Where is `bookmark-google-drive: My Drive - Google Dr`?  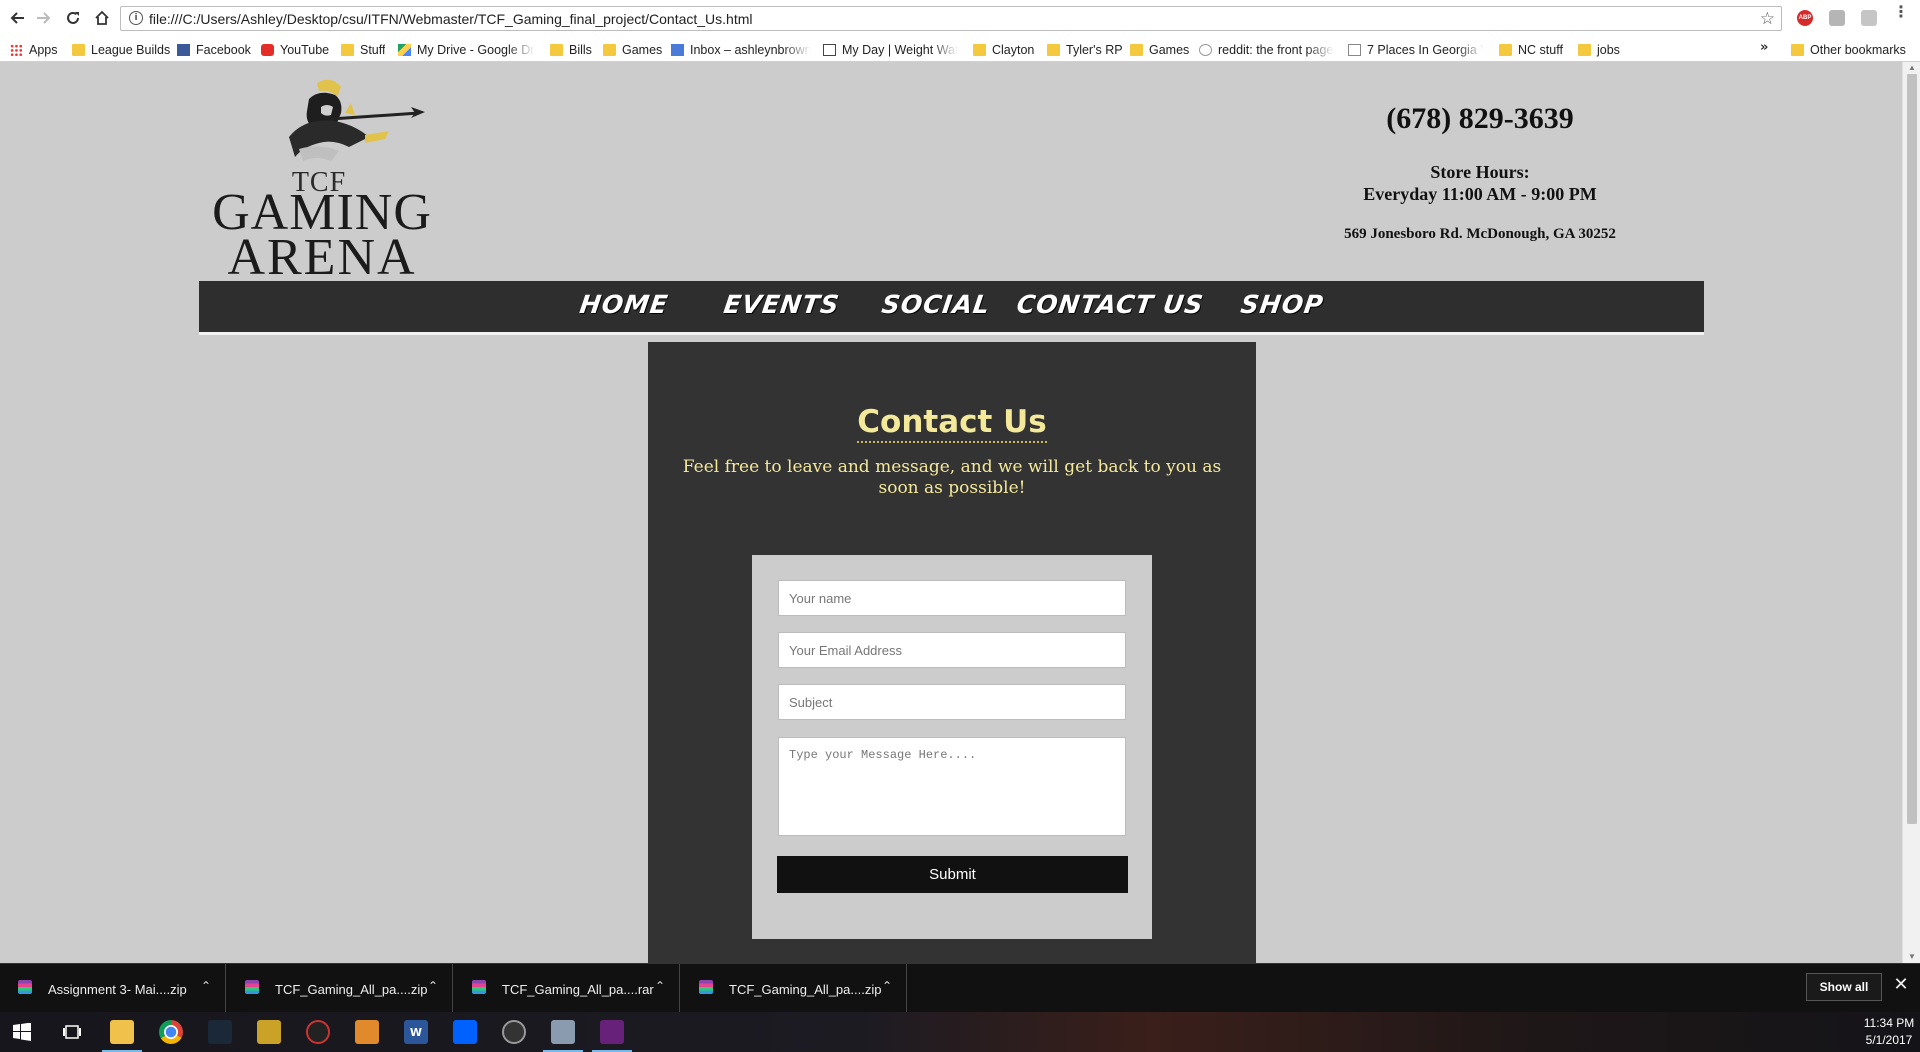
bookmark-google-drive: My Drive - Google Dr is located at coordinates (466, 49).